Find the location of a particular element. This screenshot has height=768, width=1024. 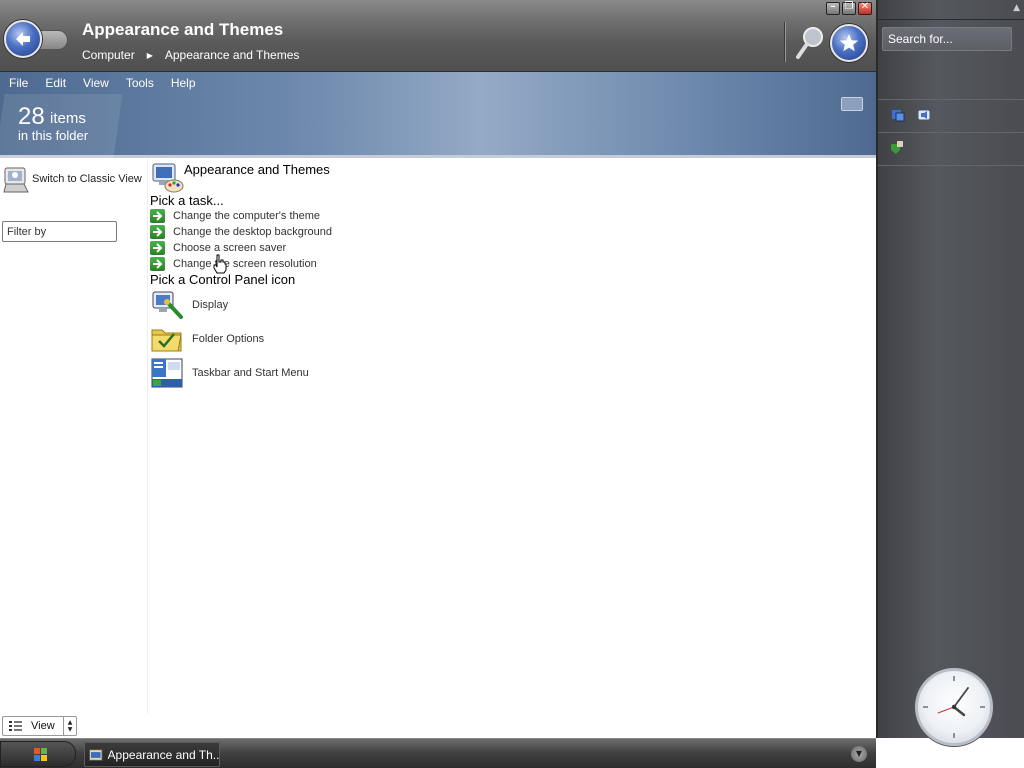

header-divider is located at coordinates (785, 42).